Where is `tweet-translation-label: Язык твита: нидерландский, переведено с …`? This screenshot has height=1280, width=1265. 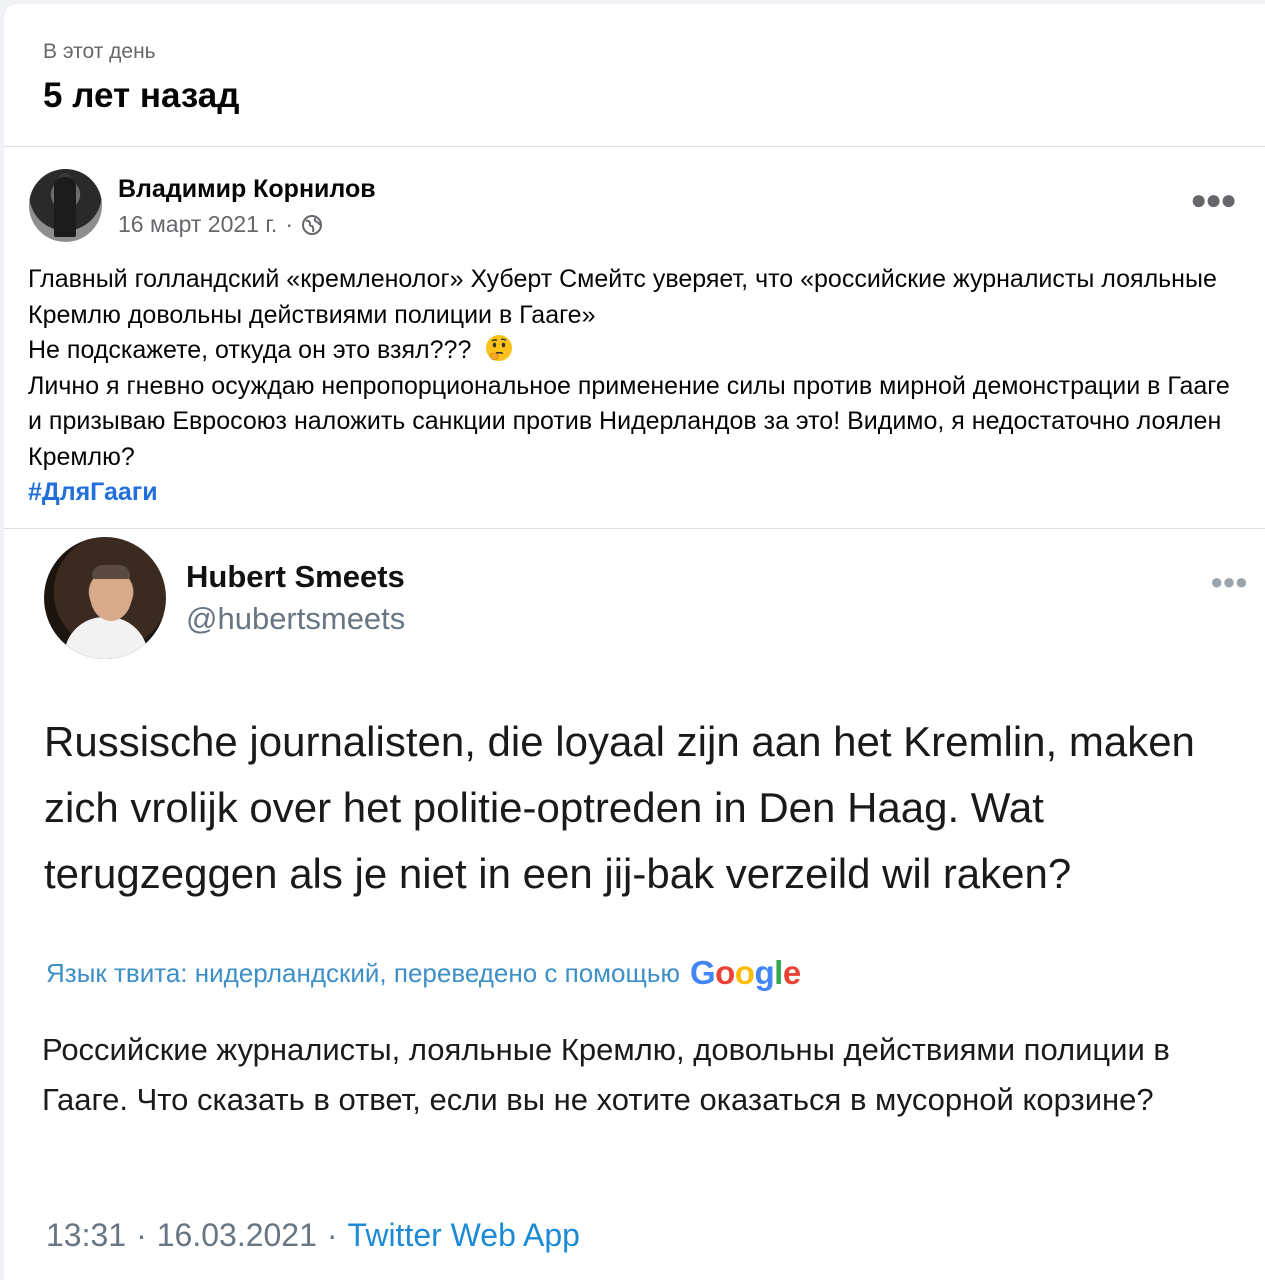 tweet-translation-label: Язык твита: нидерландский, переведено с … is located at coordinates (423, 973).